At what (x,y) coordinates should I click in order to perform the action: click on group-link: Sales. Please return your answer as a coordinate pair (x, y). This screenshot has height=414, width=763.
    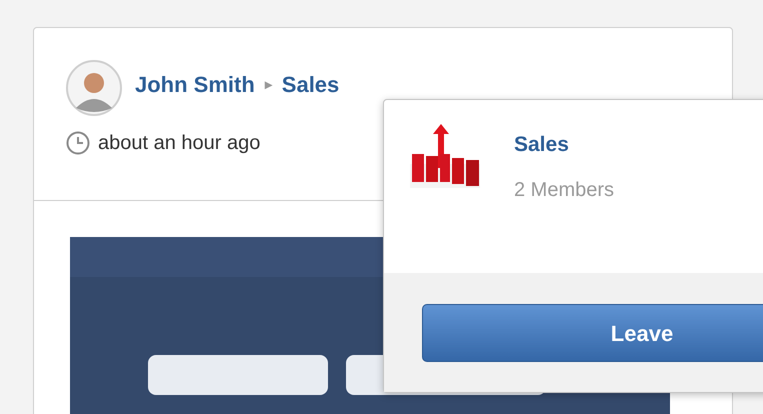
    Looking at the image, I should click on (311, 84).